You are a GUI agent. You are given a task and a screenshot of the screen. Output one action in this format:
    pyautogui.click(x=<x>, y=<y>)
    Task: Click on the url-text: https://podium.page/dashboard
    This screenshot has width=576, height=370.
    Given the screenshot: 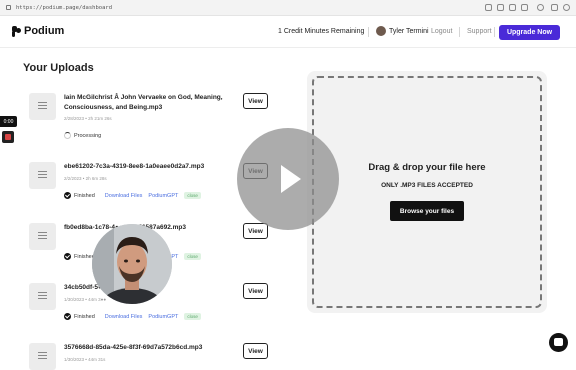 What is the action you would take?
    pyautogui.click(x=64, y=8)
    